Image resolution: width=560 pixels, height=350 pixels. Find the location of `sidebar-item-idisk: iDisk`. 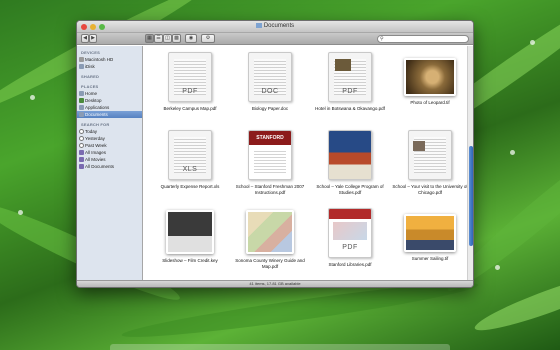

sidebar-item-idisk: iDisk is located at coordinates (109, 66).